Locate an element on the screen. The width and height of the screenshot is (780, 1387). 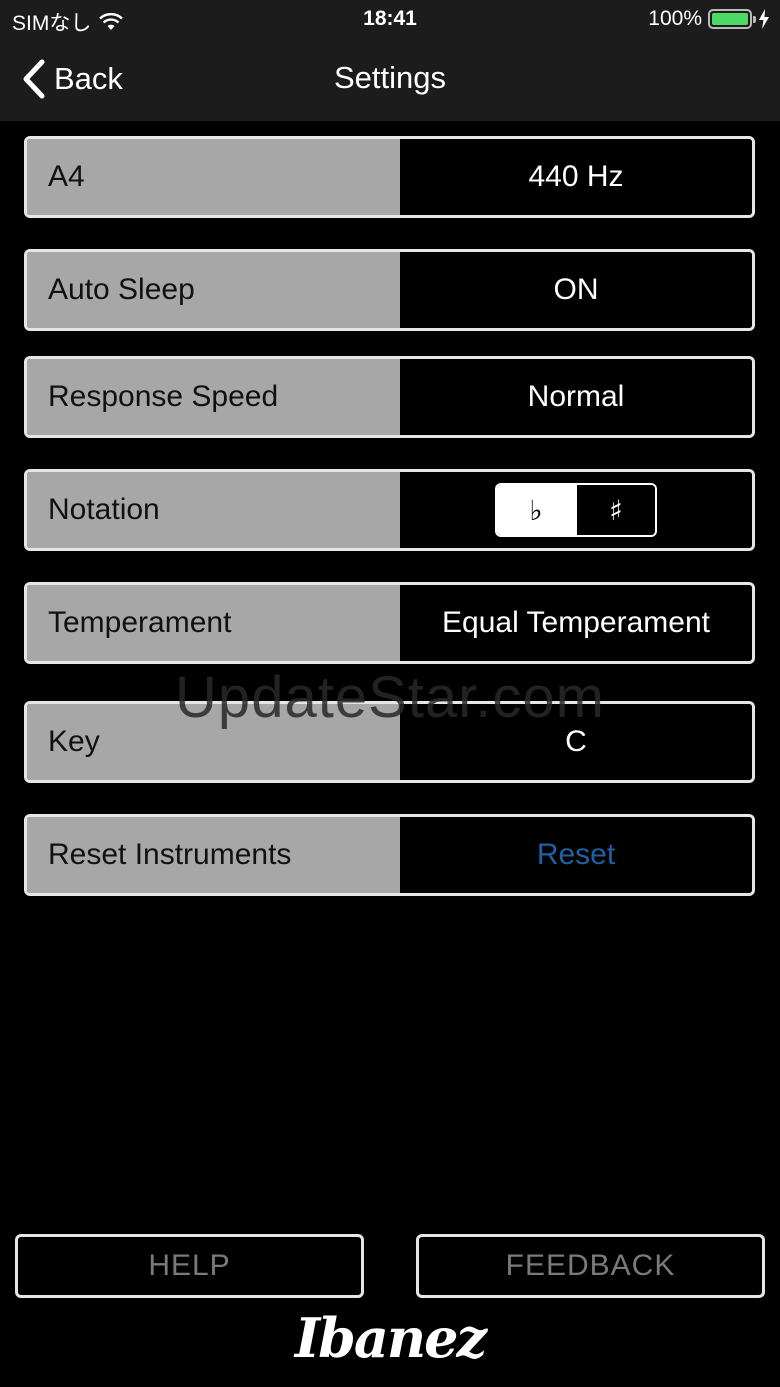
battery-fill is located at coordinates (730, 19).